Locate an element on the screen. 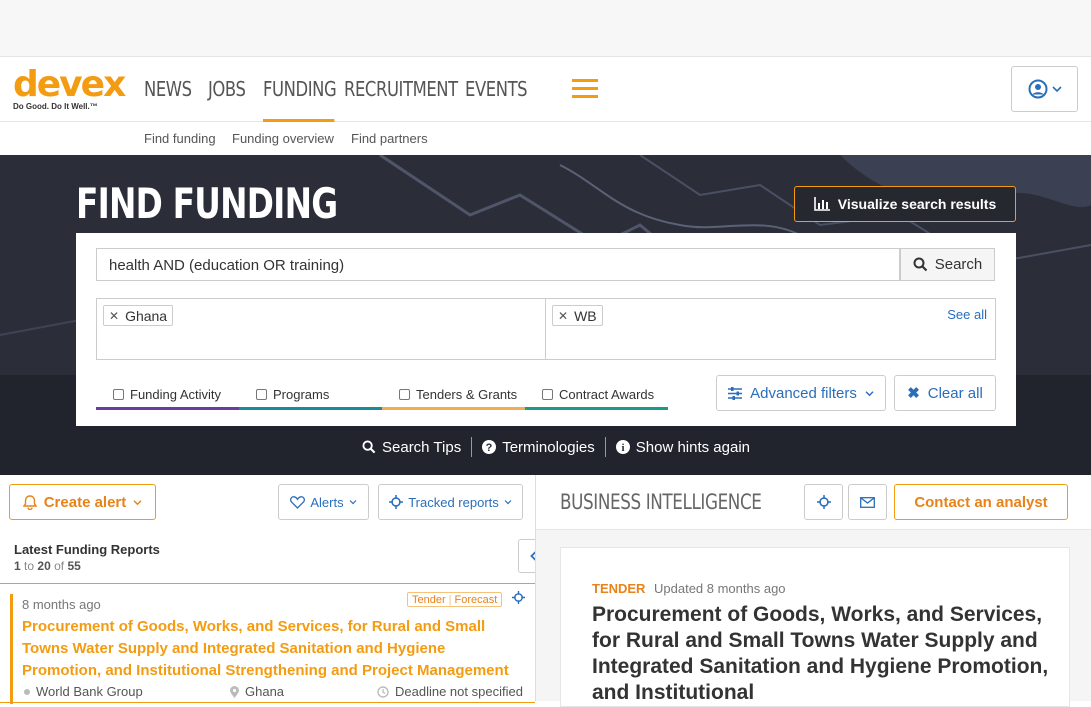 Image resolution: width=1091 pixels, height=707 pixels. status-badge: Tender | Forecast is located at coordinates (455, 599).